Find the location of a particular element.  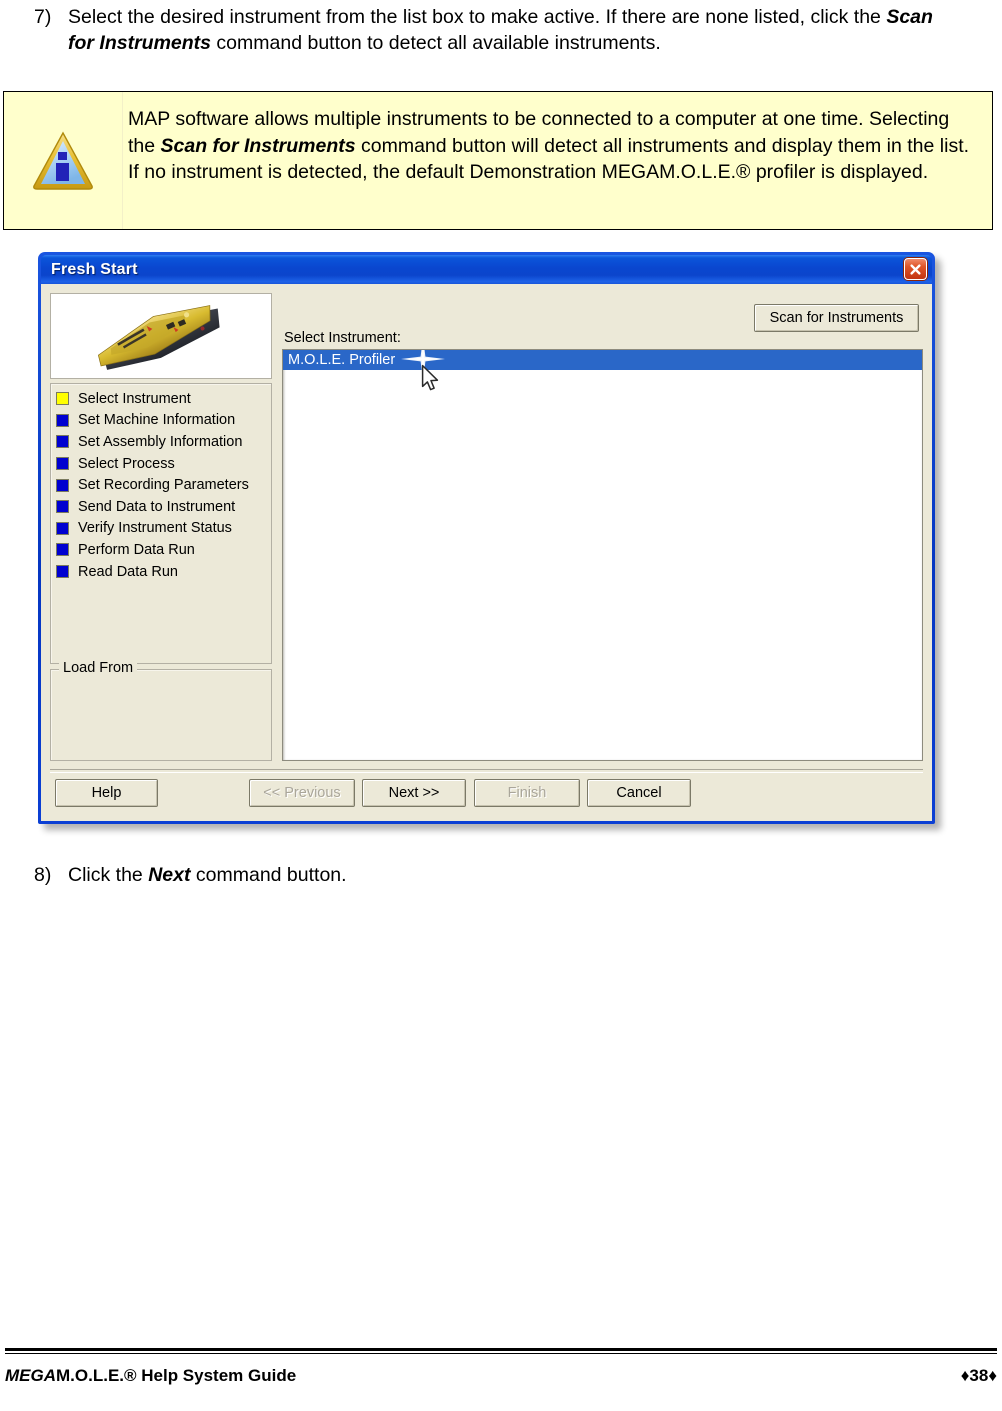

wizard-step-label: Send Data to Instrument is located at coordinates (157, 506).